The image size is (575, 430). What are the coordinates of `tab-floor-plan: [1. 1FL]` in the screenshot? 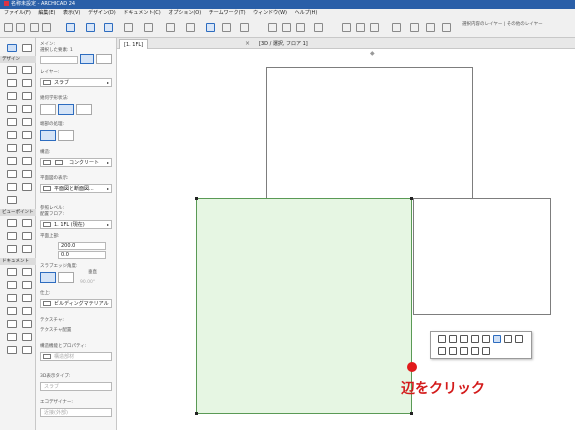 It's located at (134, 44).